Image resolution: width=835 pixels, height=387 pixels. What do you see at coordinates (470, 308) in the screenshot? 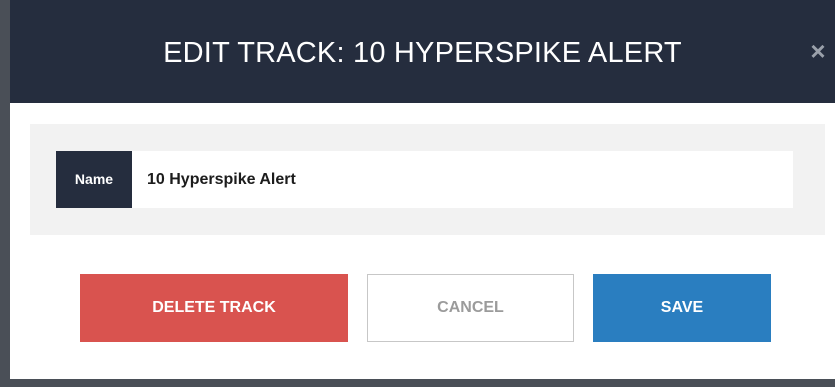
I see `cancel-button: CANCEL` at bounding box center [470, 308].